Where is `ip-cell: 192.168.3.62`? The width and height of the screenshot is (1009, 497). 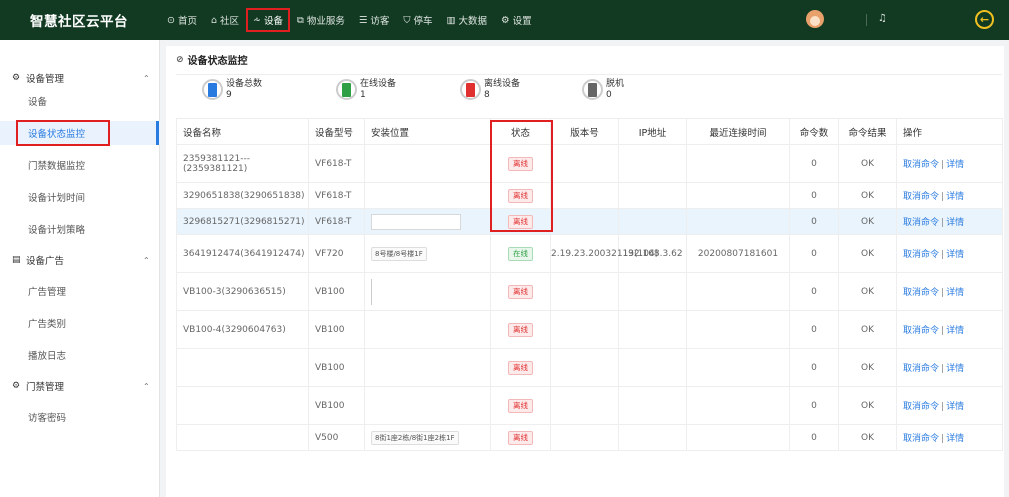 ip-cell: 192.168.3.62 is located at coordinates (652, 253).